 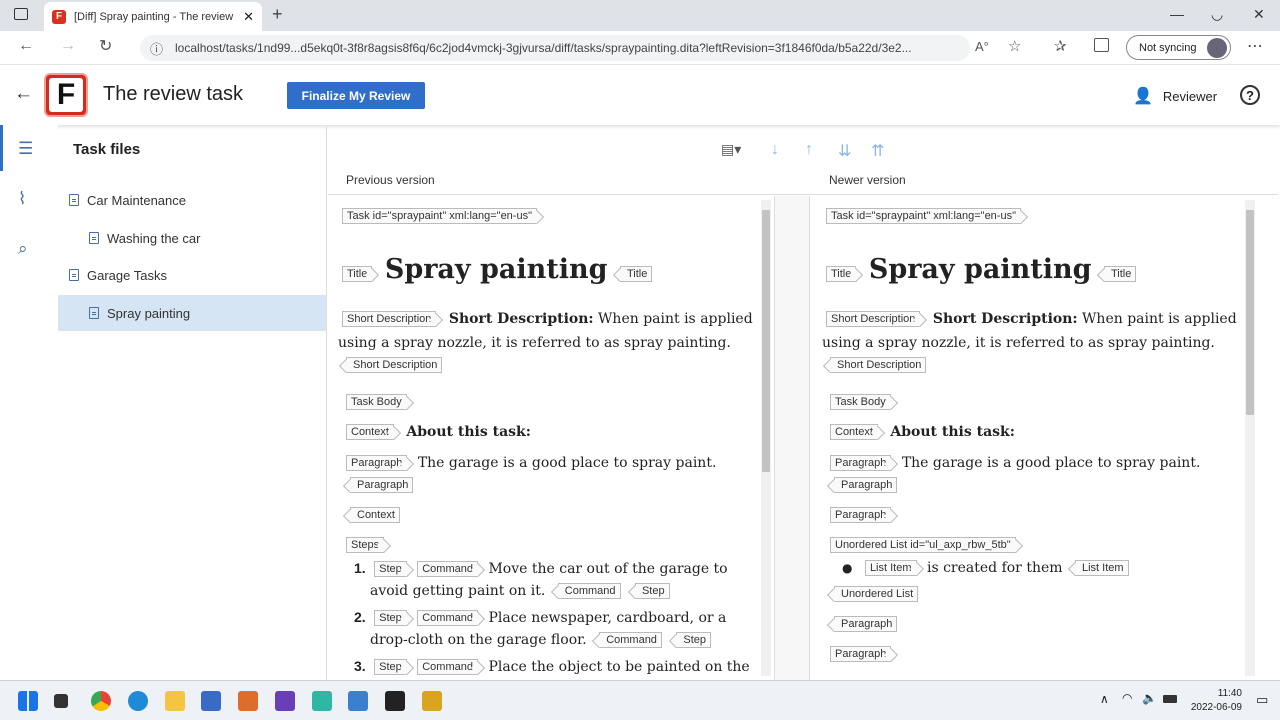 What do you see at coordinates (25, 149) in the screenshot?
I see `task-files-icon: ☰` at bounding box center [25, 149].